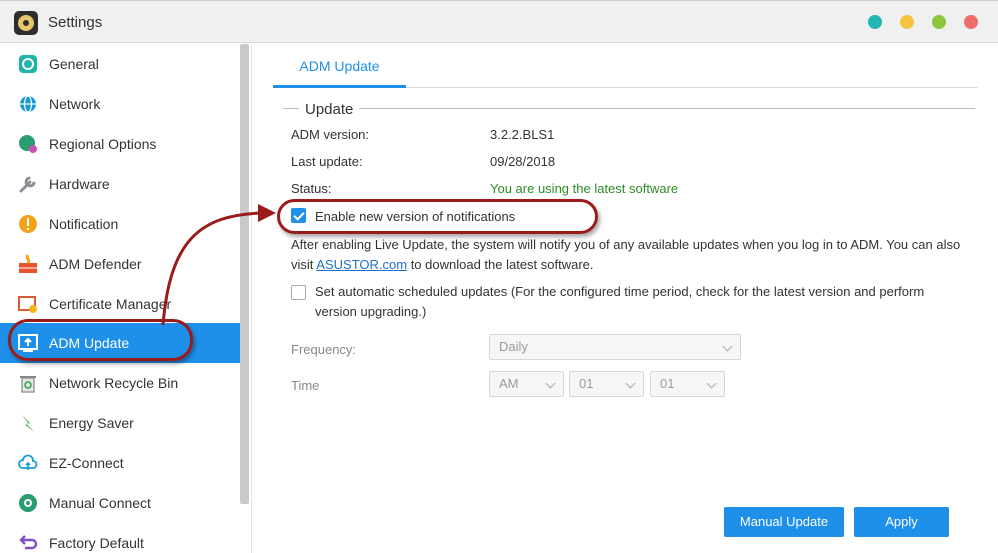  What do you see at coordinates (218, 265) in the screenshot?
I see `annotation-arrow` at bounding box center [218, 265].